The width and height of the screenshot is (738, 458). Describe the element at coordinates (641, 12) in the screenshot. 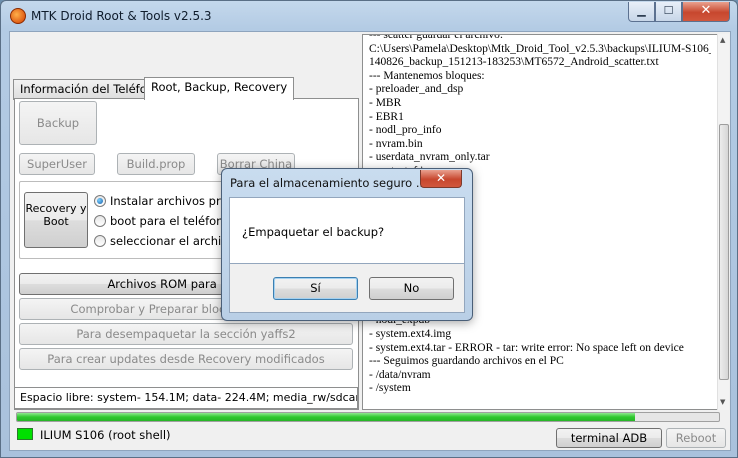

I see `minimize-button: ▁` at that location.